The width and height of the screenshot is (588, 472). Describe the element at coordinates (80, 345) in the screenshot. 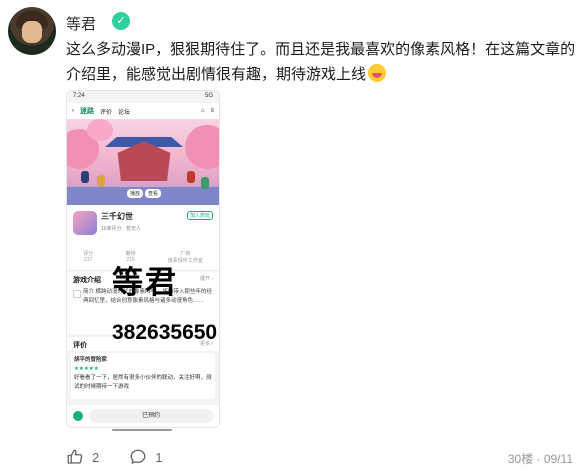

I see `review-title: 评价` at that location.